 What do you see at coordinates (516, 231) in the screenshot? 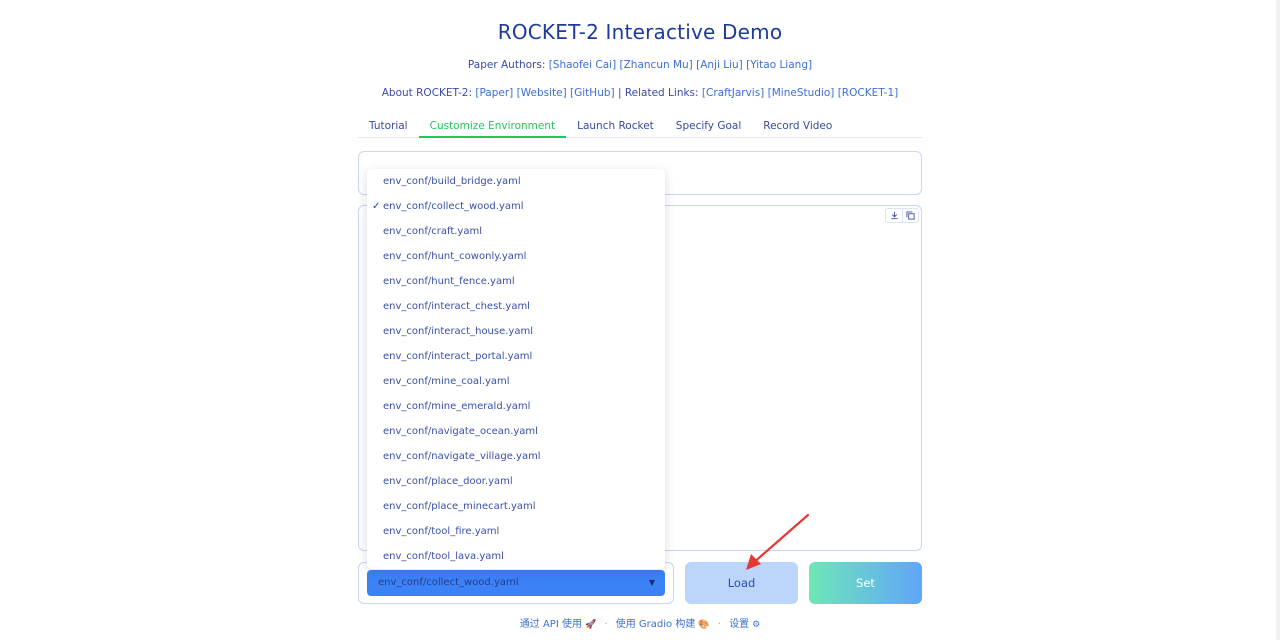
I see `dropdown-option: env_conf/craft.yaml` at bounding box center [516, 231].